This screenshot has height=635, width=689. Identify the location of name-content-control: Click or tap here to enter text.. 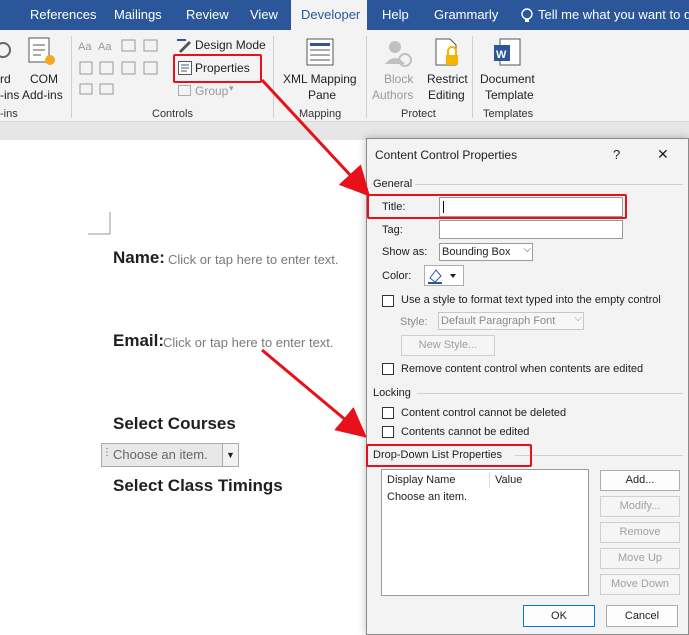
(253, 259).